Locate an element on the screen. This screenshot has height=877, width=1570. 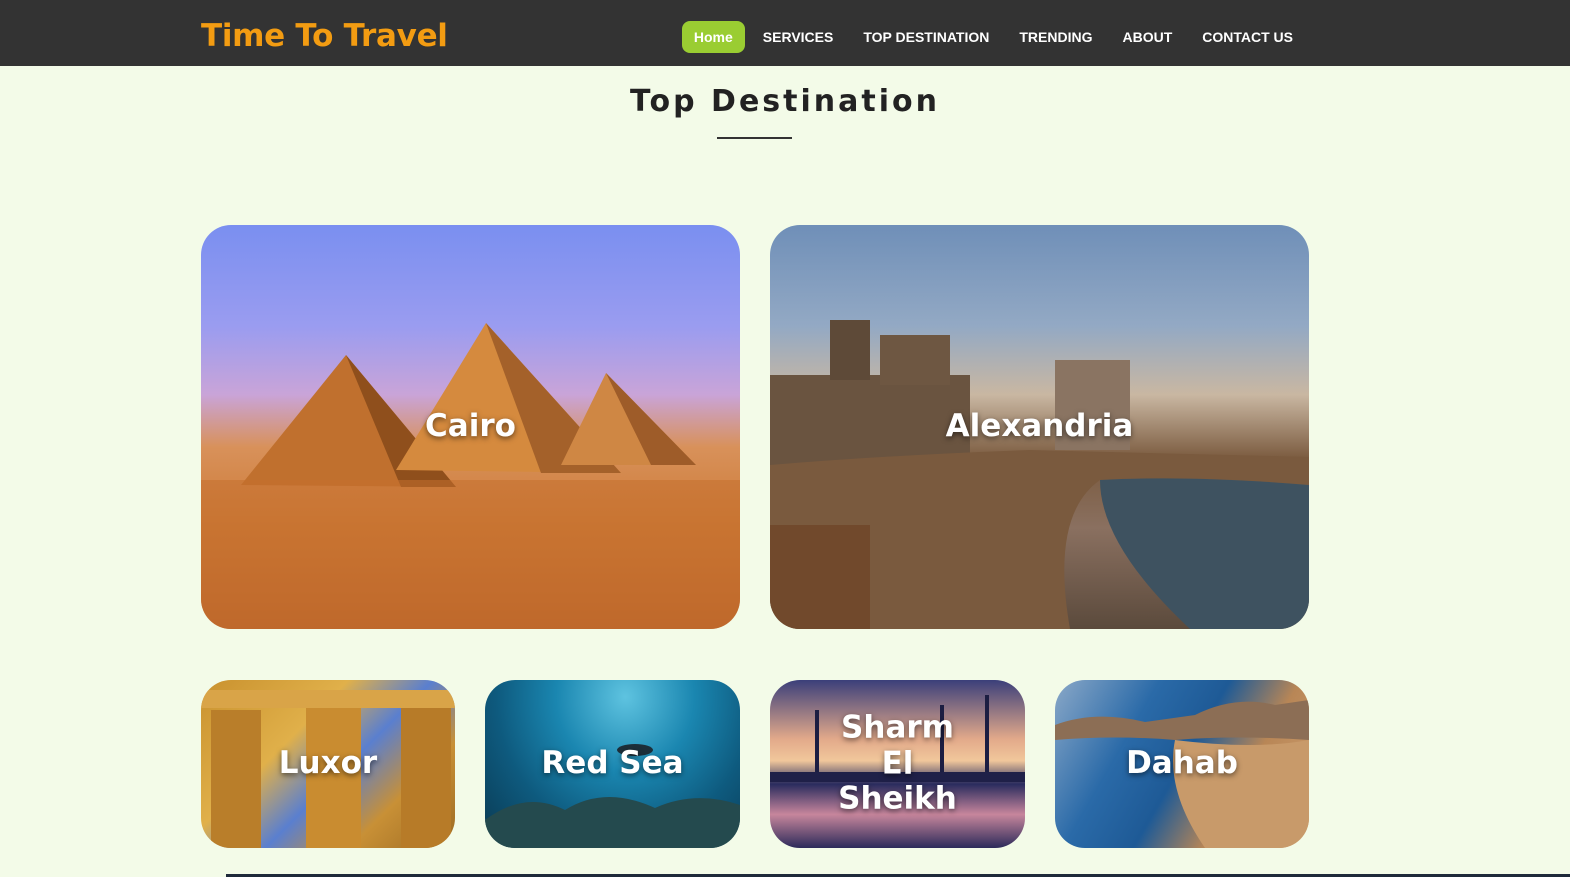
nav-home: Home is located at coordinates (713, 37).